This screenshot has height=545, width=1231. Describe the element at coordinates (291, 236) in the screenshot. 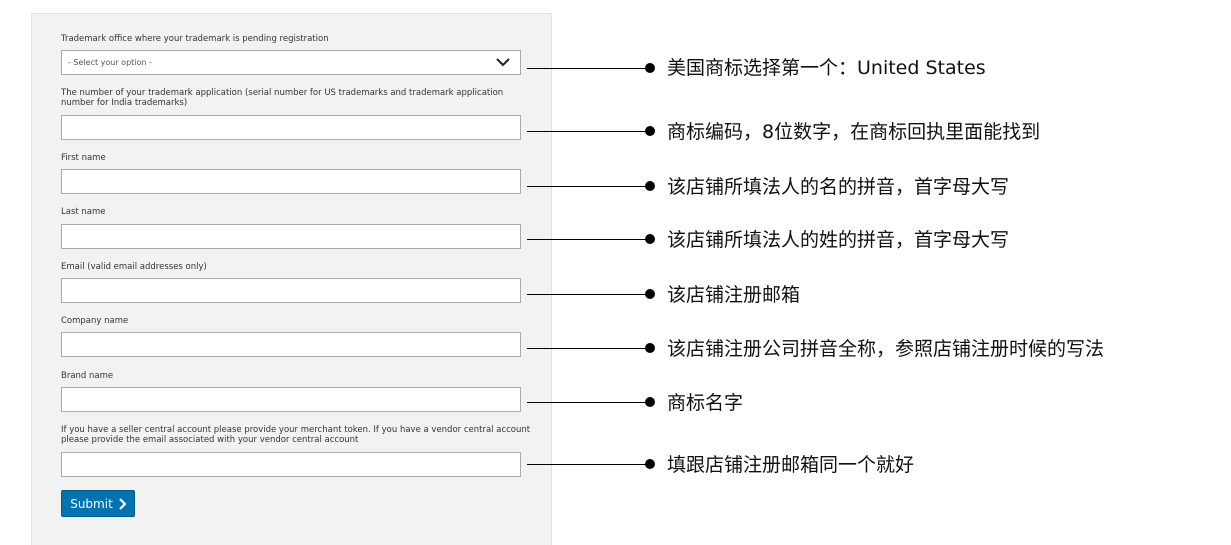

I see `last-name-input` at that location.